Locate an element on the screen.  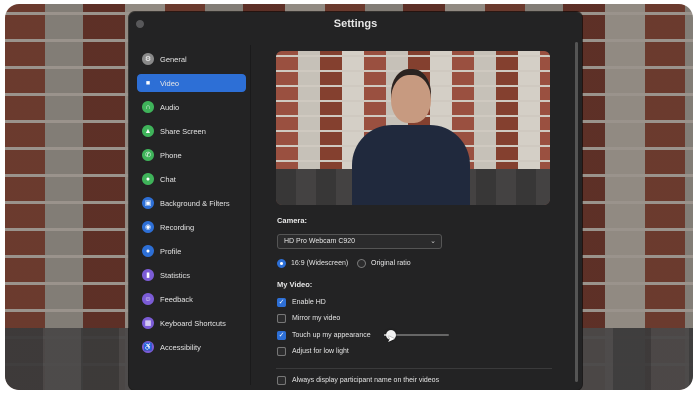
ratio-original-label: Original ratio is located at coordinates (391, 263).